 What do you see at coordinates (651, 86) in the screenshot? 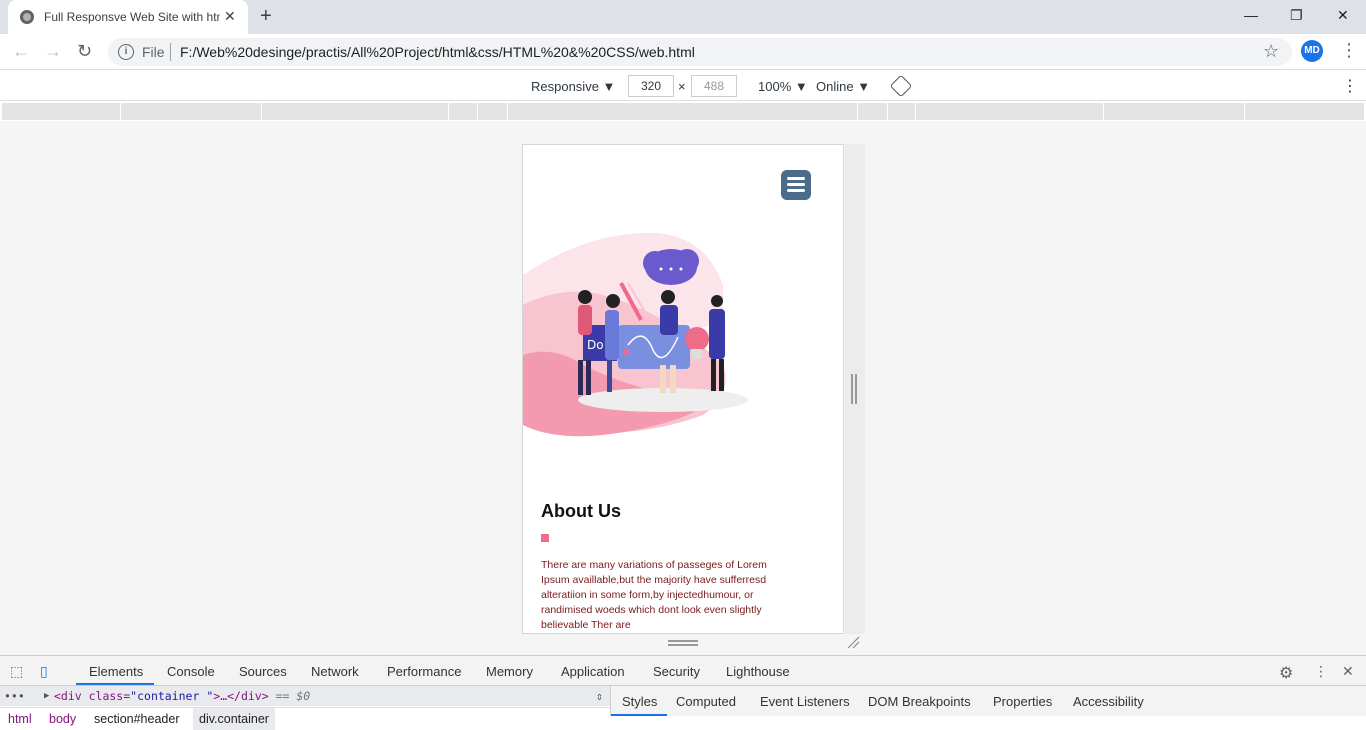
I see `width-input: 320` at bounding box center [651, 86].